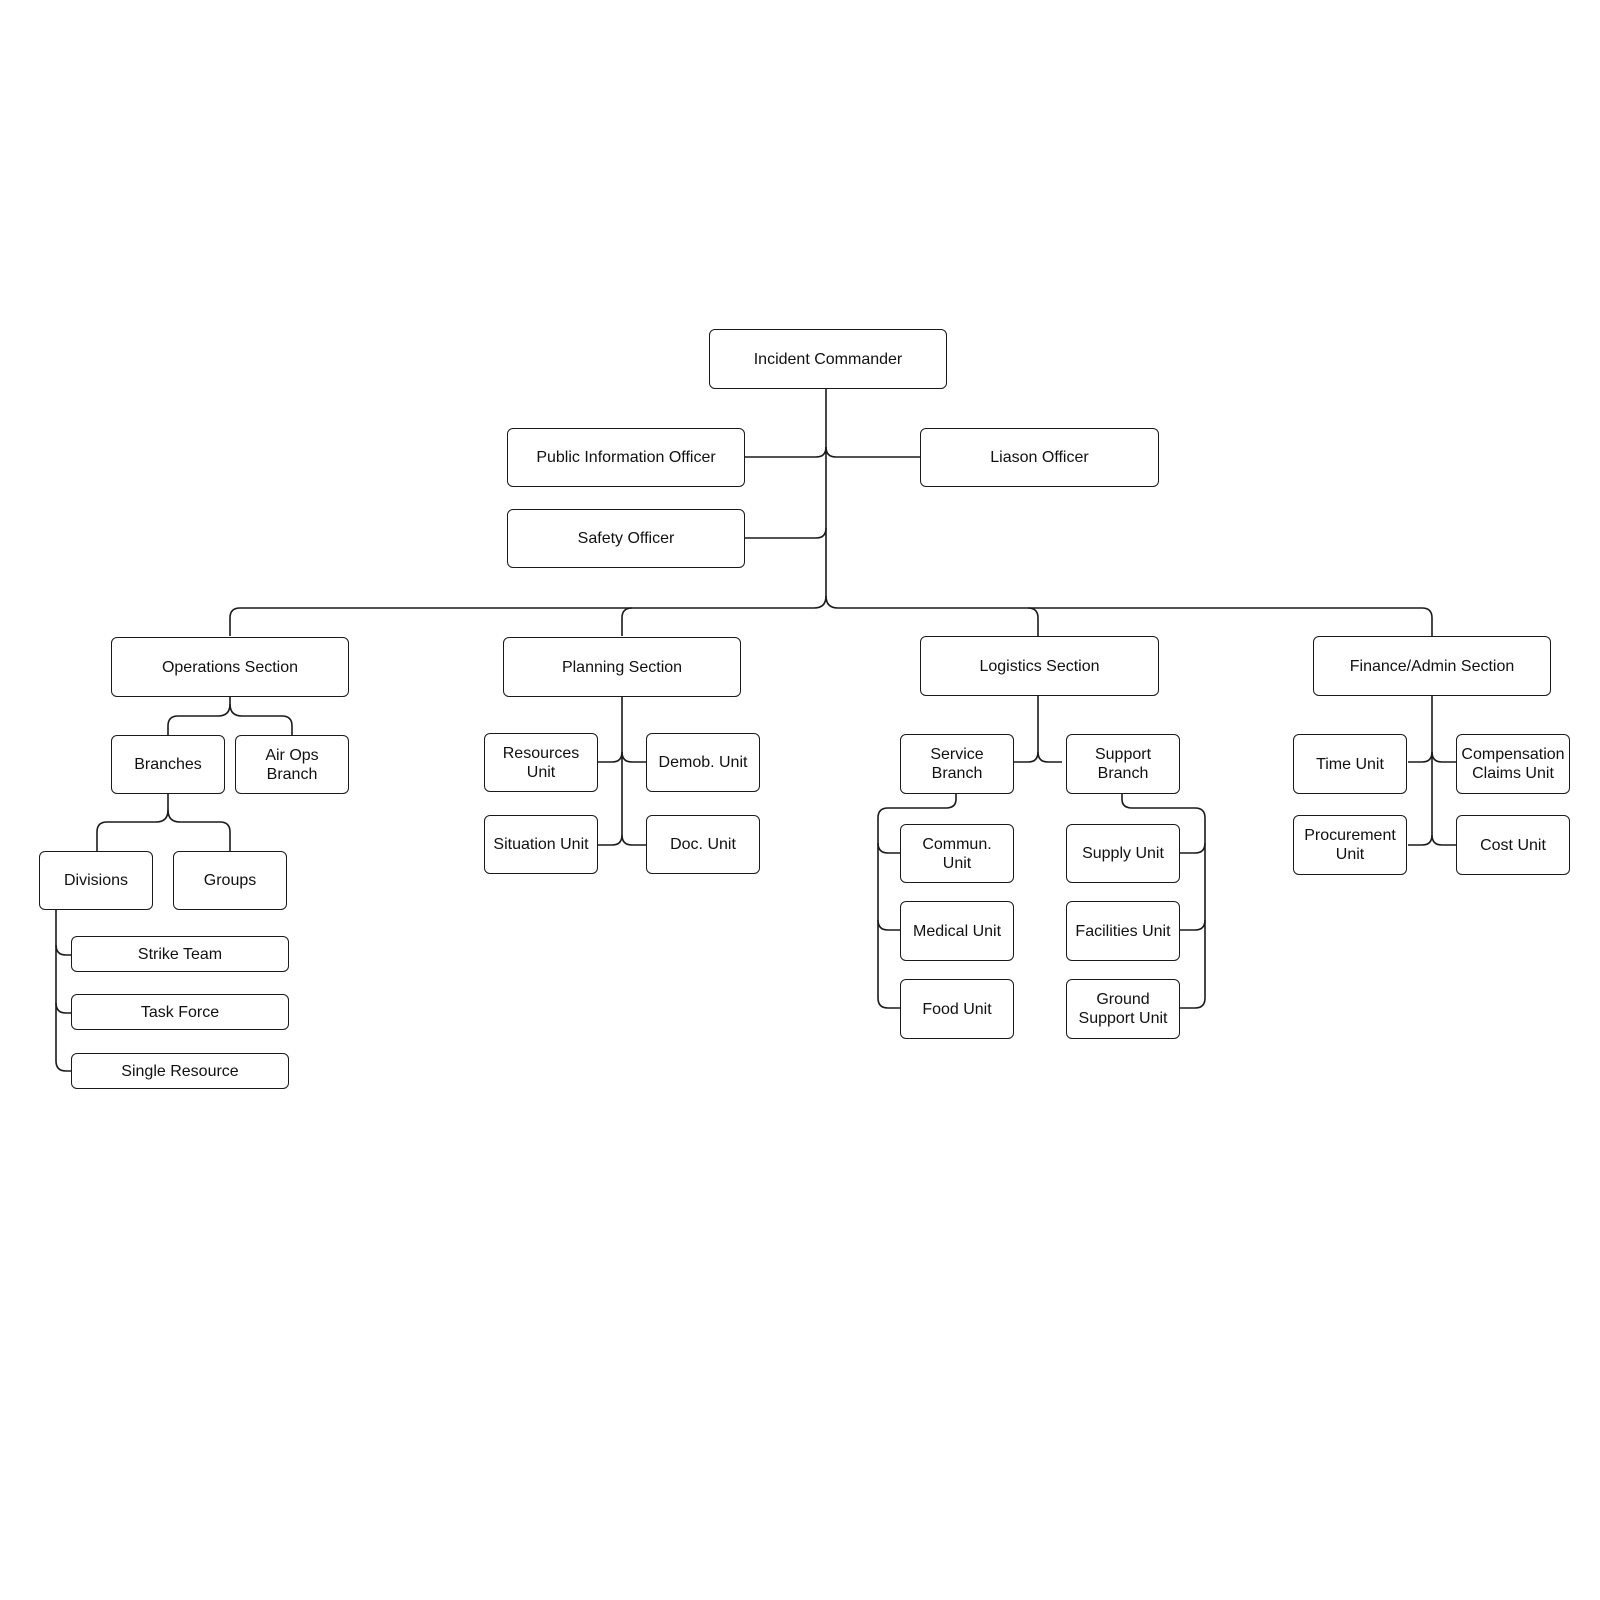 This screenshot has height=1600, width=1600. I want to click on node-situation-unit: Situation Unit, so click(541, 844).